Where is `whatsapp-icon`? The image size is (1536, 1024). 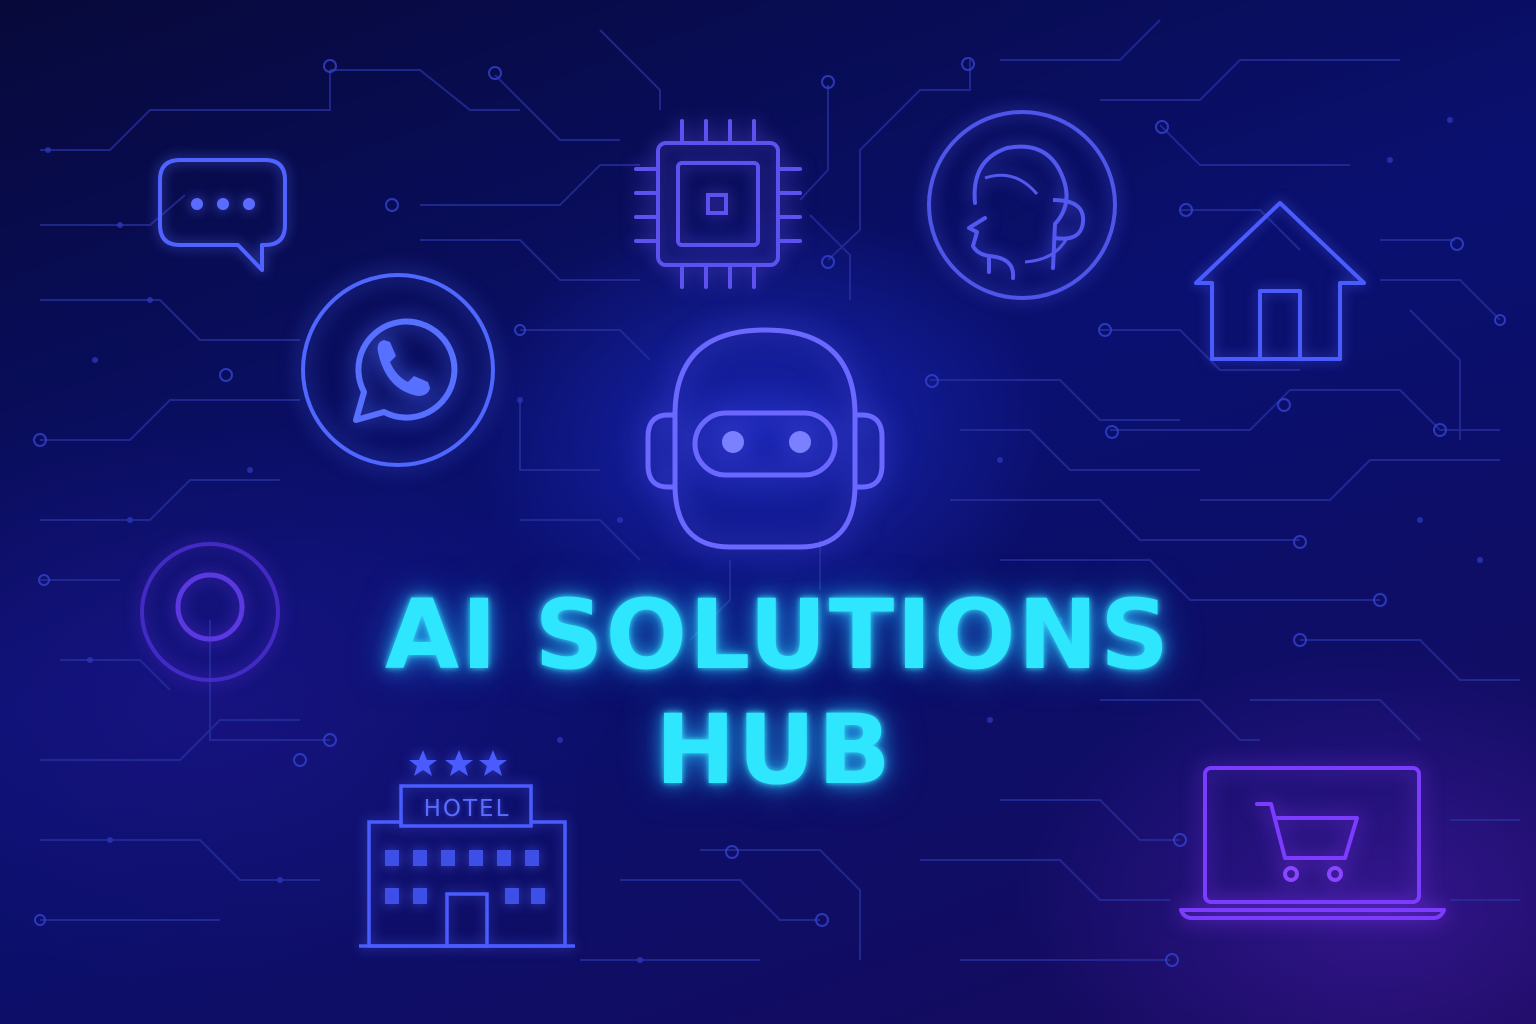 whatsapp-icon is located at coordinates (398, 370).